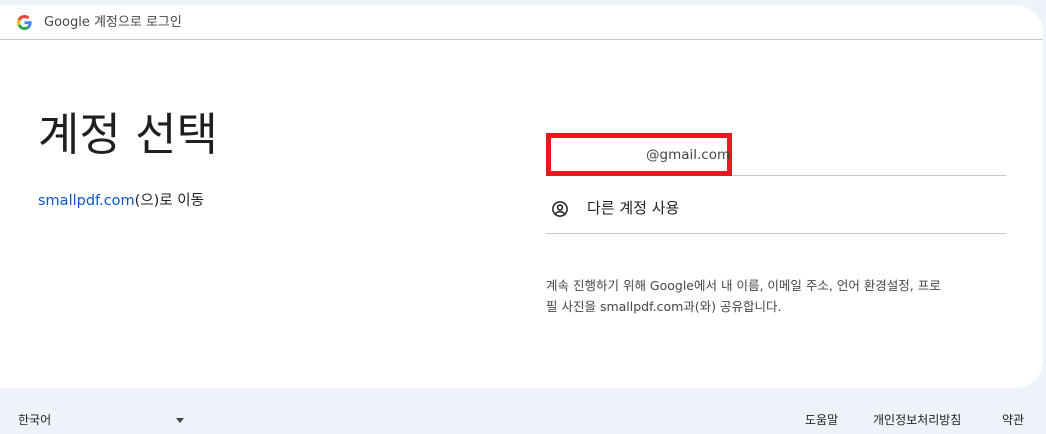 Image resolution: width=1046 pixels, height=434 pixels. I want to click on page-title: 계정 선택, so click(128, 134).